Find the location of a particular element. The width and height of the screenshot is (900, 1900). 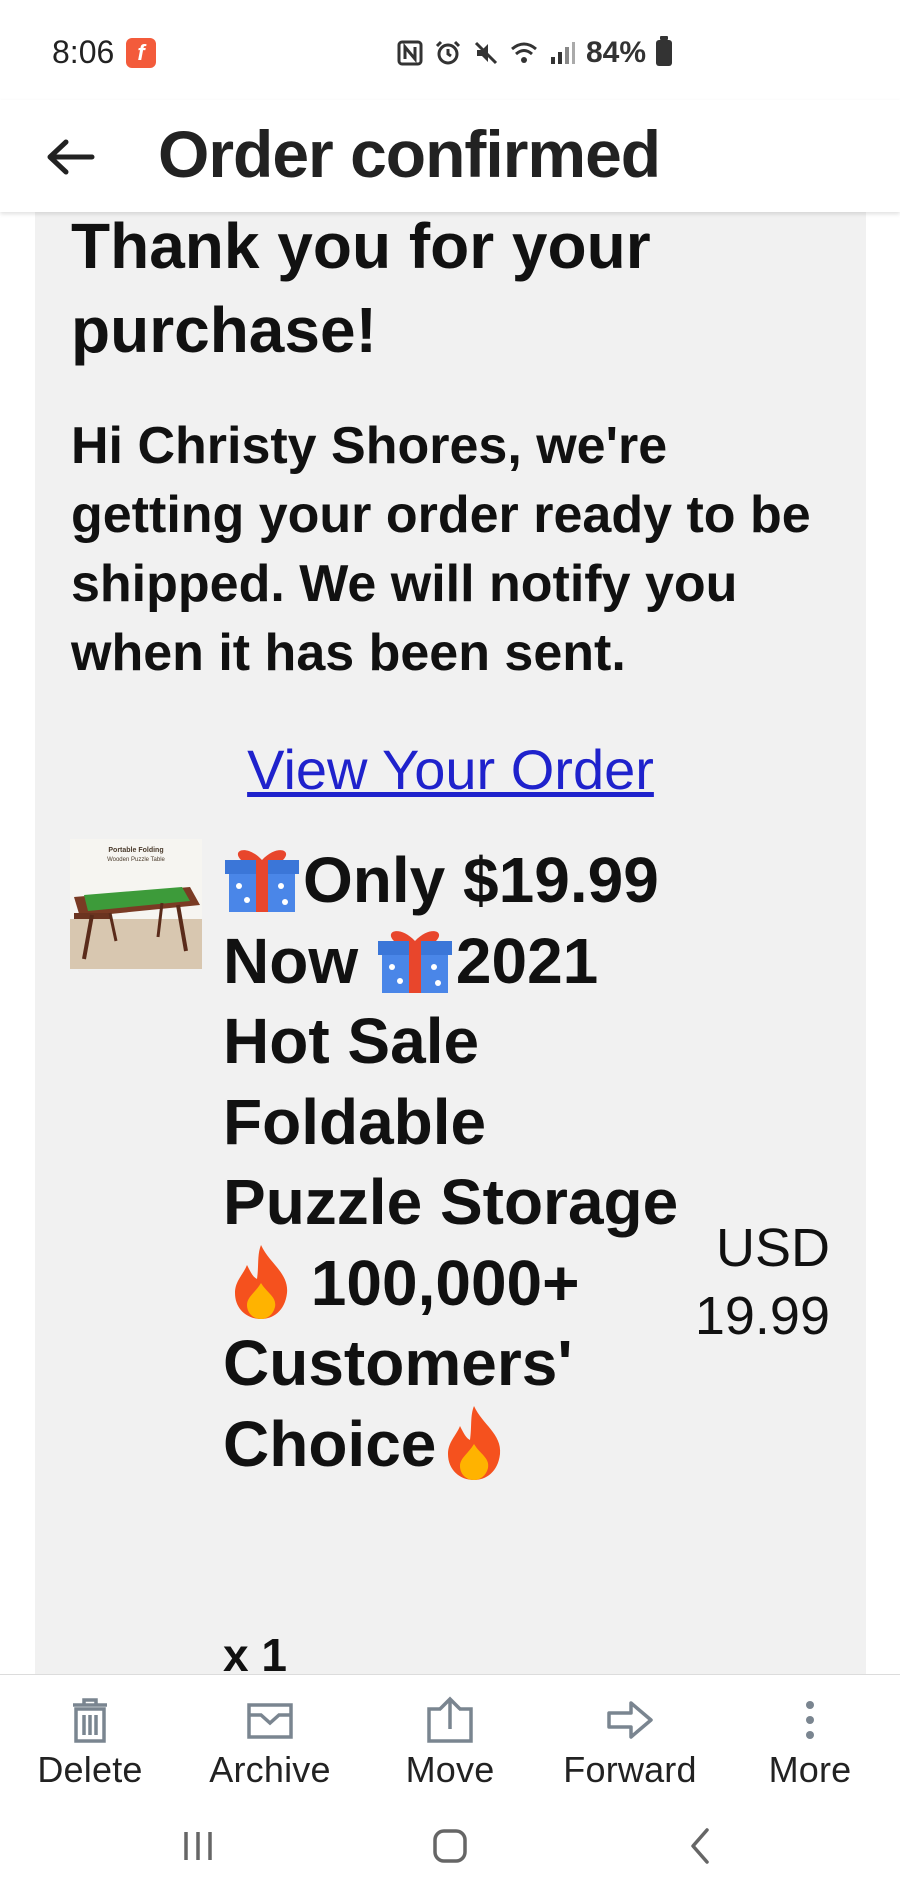

more-button: More is located at coordinates (810, 1733).